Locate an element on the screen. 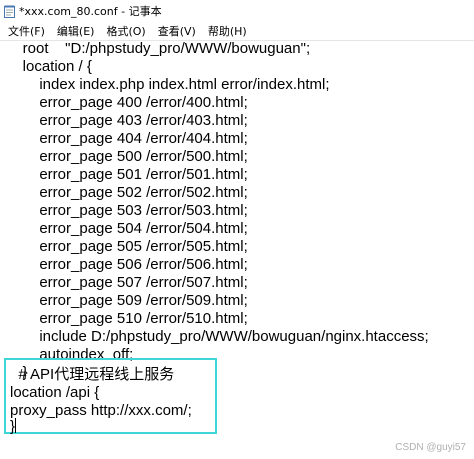 This screenshot has height=459, width=474. editor-line: proxy_pass http://xxx.com/; is located at coordinates (101, 410).